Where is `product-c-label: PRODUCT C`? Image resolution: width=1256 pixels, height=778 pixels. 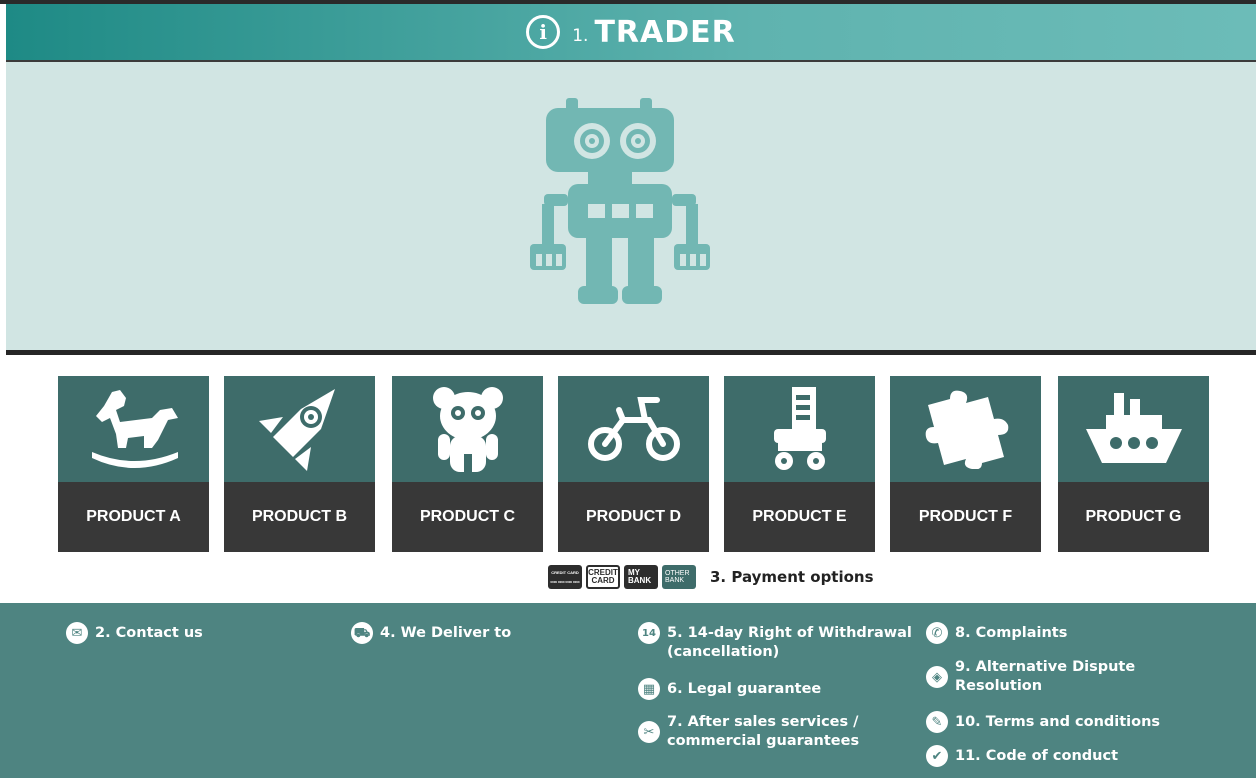 product-c-label: PRODUCT C is located at coordinates (467, 517).